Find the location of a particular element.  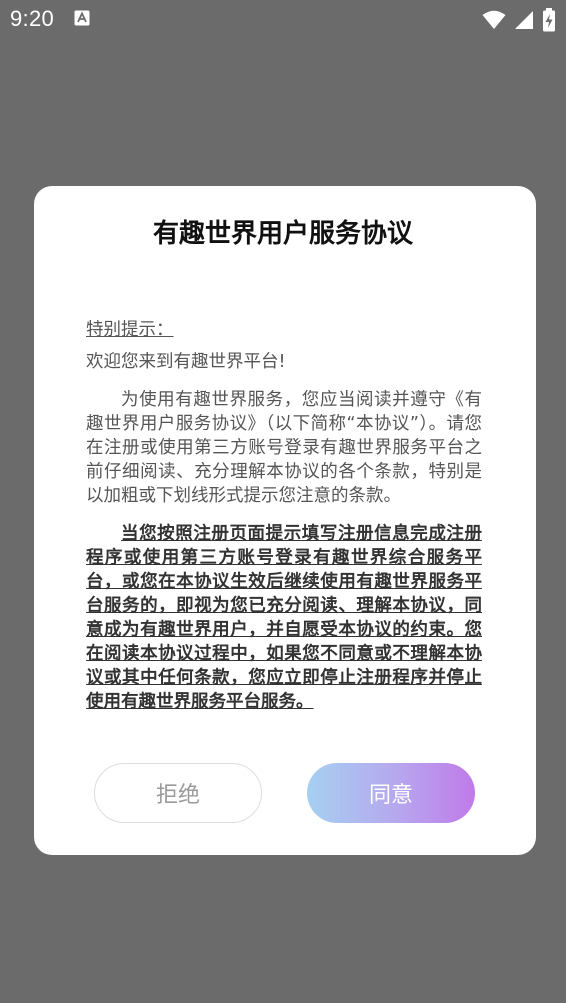

a-notification-icon is located at coordinates (82, 18).